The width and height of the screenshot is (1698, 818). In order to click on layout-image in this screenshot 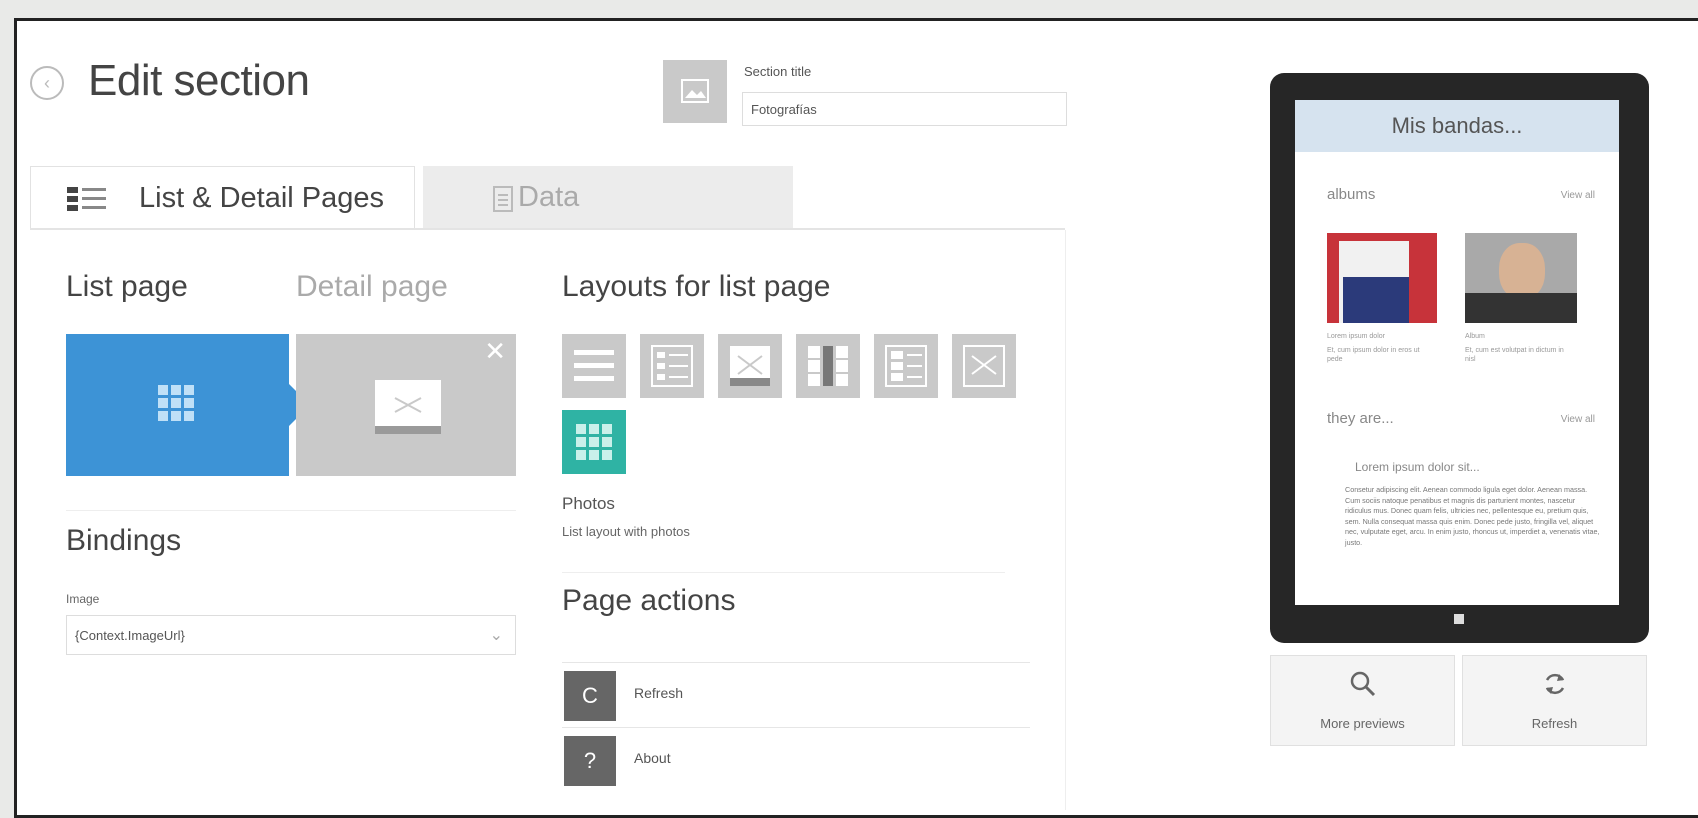, I will do `click(750, 366)`.